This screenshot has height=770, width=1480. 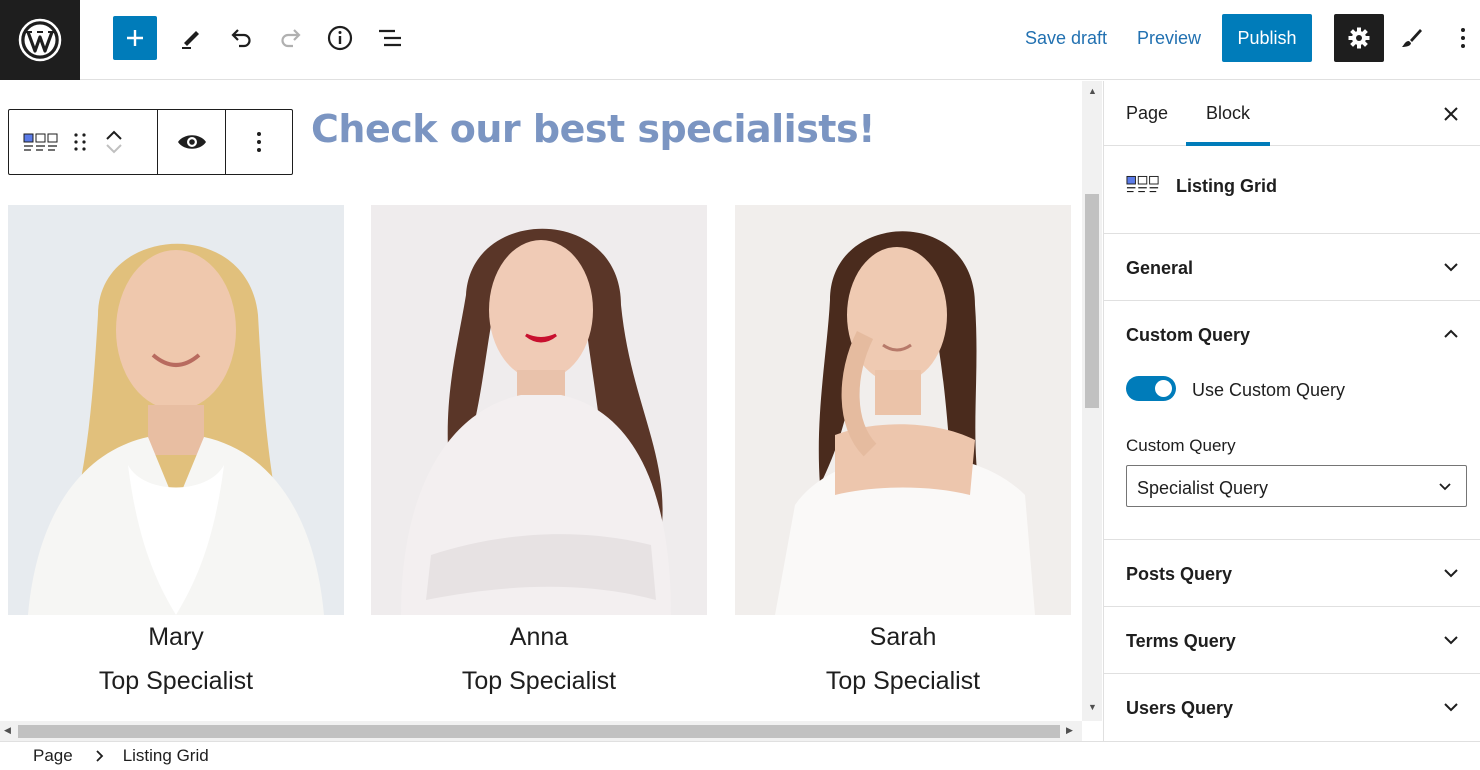 I want to click on breadcrumb: Page Listing Grid, so click(x=740, y=755).